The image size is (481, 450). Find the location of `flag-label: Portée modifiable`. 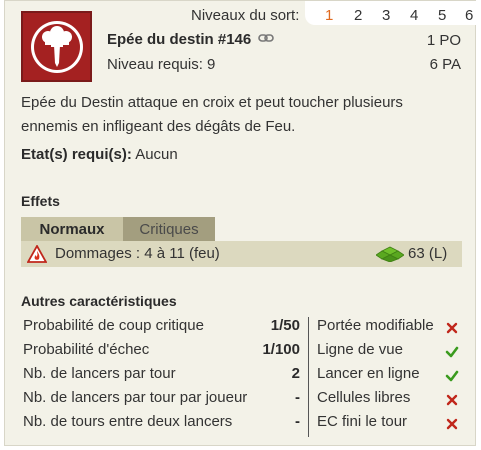

flag-label: Portée modifiable is located at coordinates (375, 325).